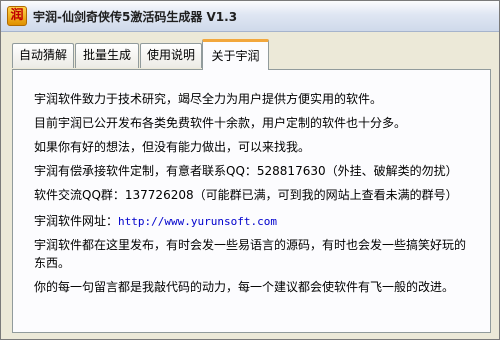  Describe the element at coordinates (246, 195) in the screenshot. I see `about-qq-group: 软件交流QQ群：137726208（可能群已满，可到我的网站上查看未满的群号）` at that location.